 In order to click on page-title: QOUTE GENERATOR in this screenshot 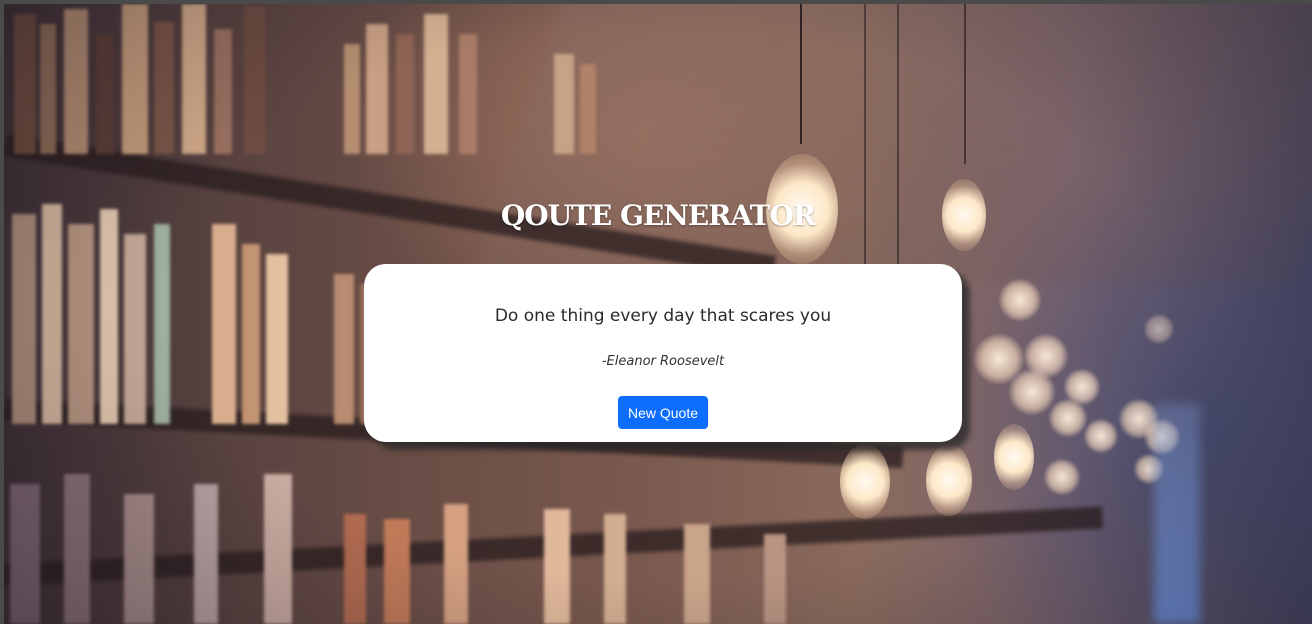, I will do `click(658, 215)`.